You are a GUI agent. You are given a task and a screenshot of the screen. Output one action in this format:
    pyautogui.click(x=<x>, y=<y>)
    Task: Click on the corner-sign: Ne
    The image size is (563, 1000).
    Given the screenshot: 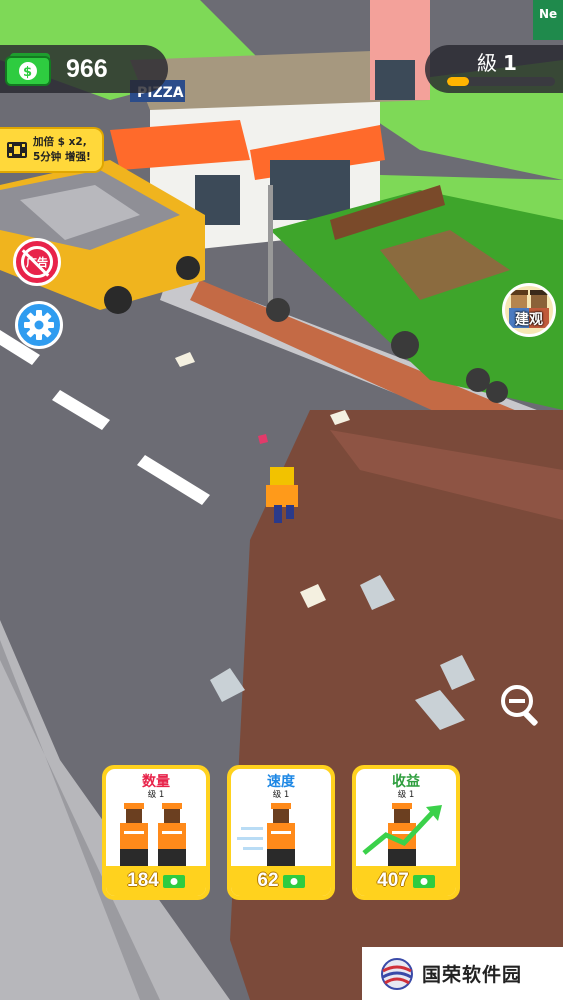 What is the action you would take?
    pyautogui.click(x=548, y=14)
    